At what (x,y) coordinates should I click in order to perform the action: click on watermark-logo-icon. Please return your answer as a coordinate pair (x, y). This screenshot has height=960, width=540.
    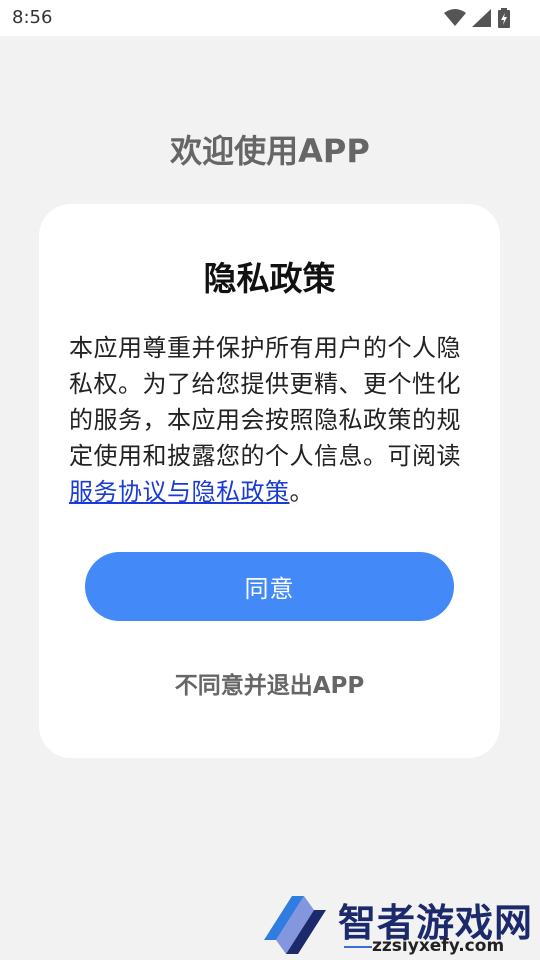
    Looking at the image, I should click on (298, 926).